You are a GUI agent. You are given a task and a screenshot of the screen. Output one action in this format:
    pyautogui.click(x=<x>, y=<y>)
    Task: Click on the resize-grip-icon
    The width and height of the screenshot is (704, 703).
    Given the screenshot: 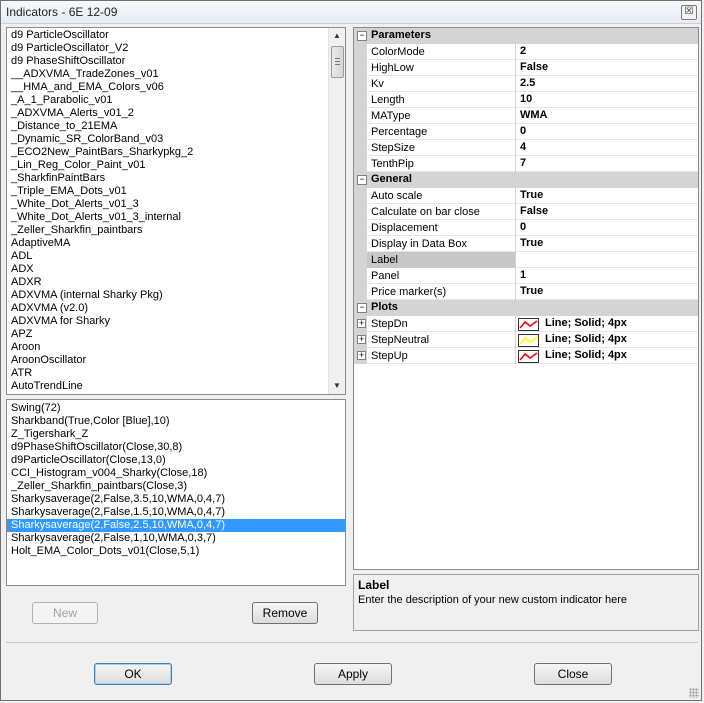 What is the action you would take?
    pyautogui.click(x=694, y=693)
    